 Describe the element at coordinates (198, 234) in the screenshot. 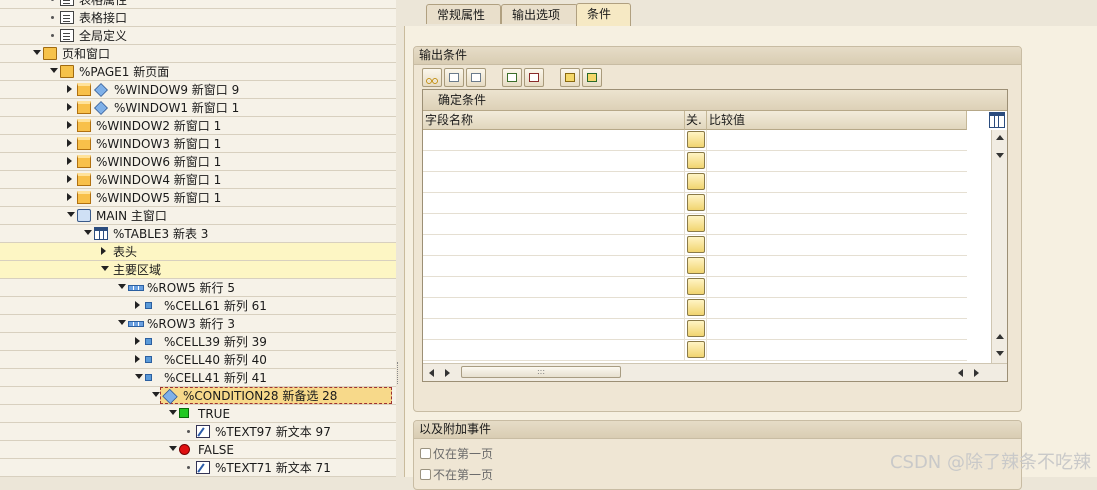

I see `tree-node: %TABLE3 新表 3` at that location.